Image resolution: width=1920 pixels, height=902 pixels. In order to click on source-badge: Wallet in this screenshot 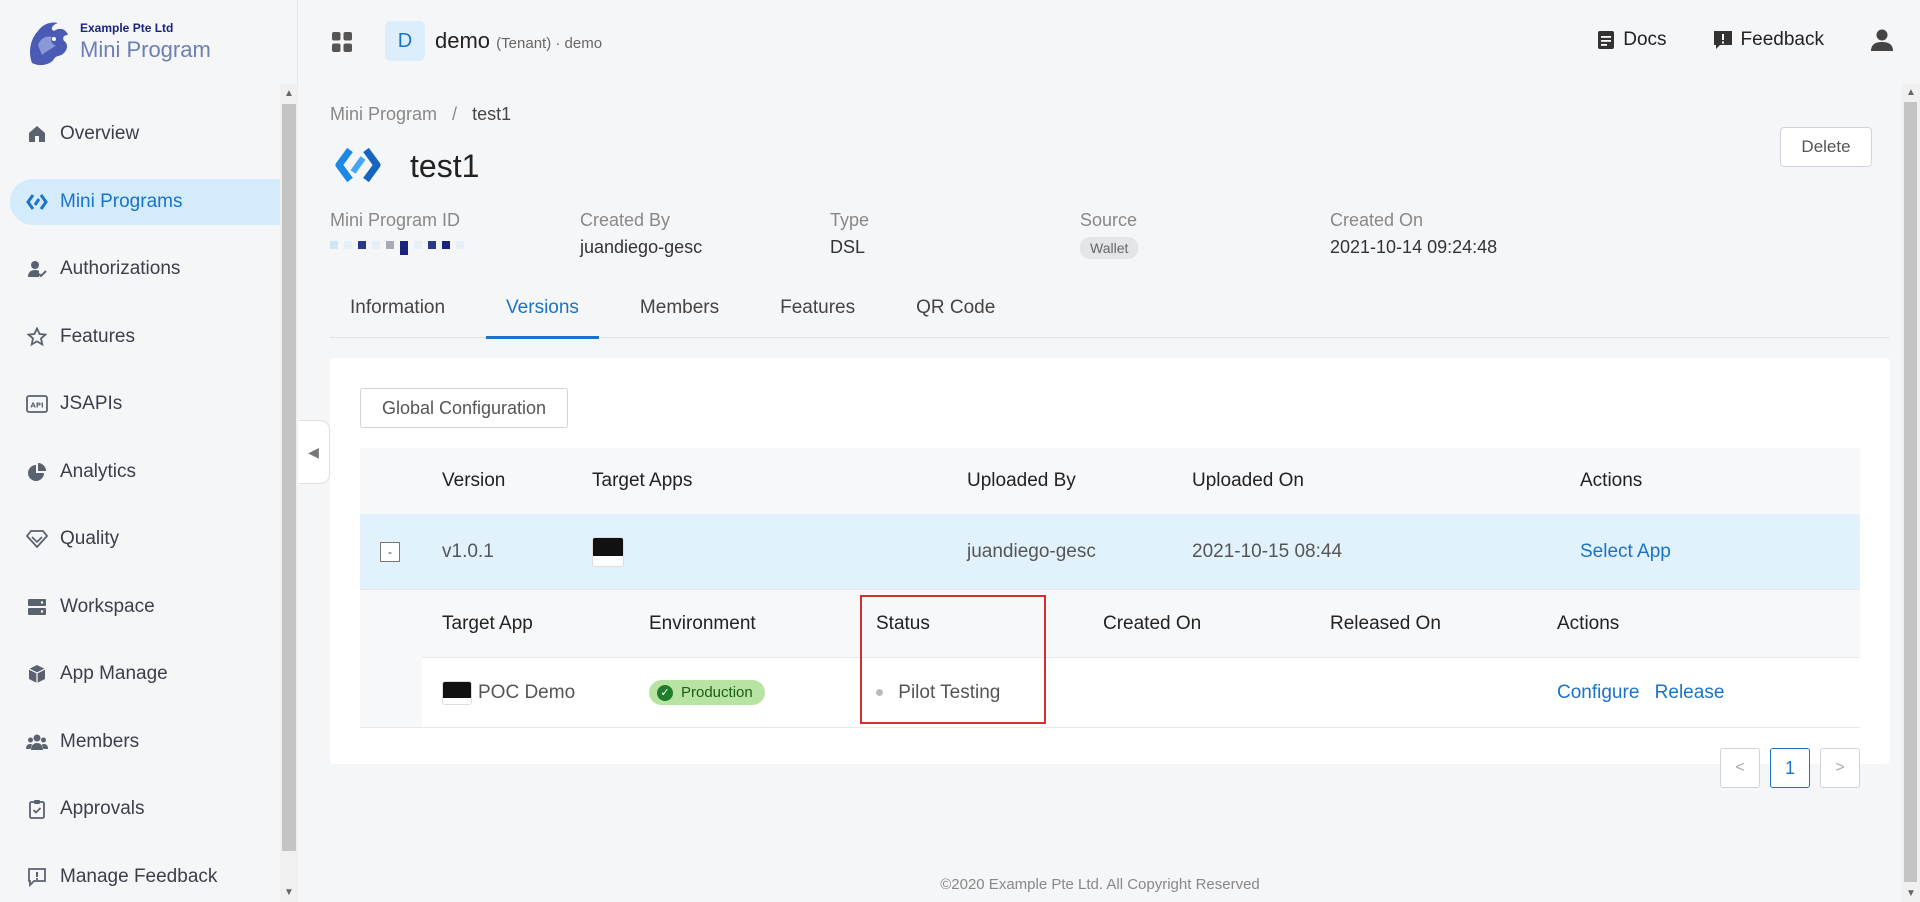, I will do `click(1109, 248)`.